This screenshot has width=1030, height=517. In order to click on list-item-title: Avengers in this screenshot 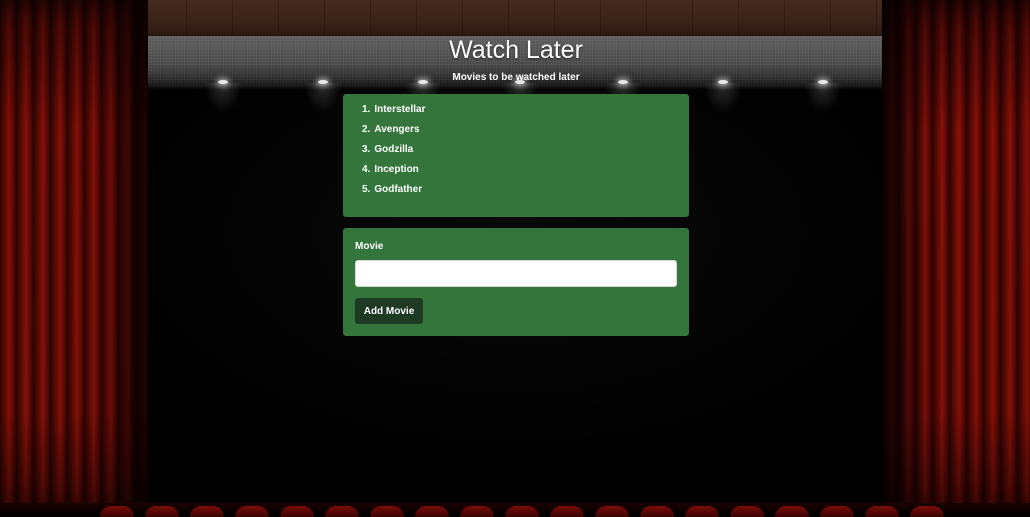, I will do `click(397, 129)`.